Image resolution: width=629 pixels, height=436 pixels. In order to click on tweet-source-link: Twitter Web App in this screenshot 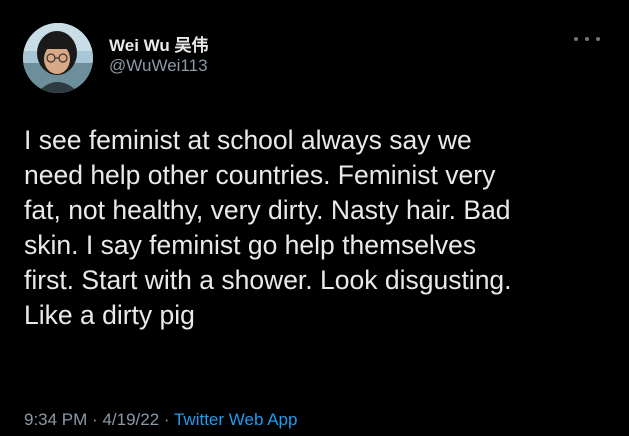, I will do `click(235, 419)`.